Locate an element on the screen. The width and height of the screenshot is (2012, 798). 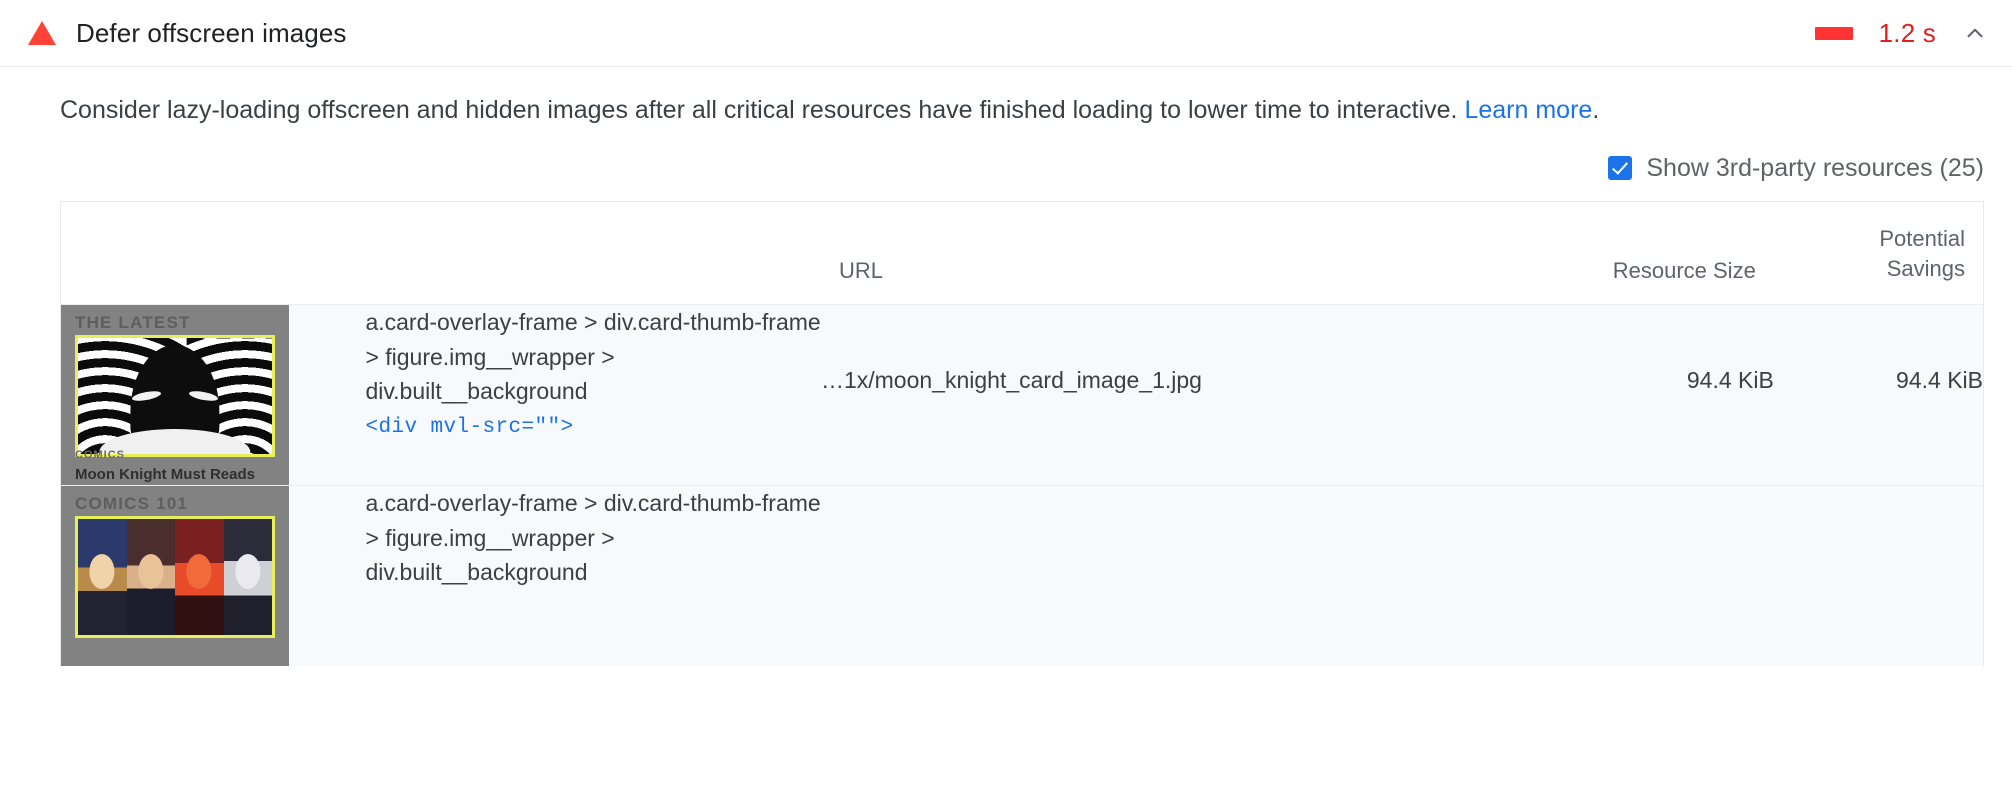
audit-description-period: . is located at coordinates (1596, 110).